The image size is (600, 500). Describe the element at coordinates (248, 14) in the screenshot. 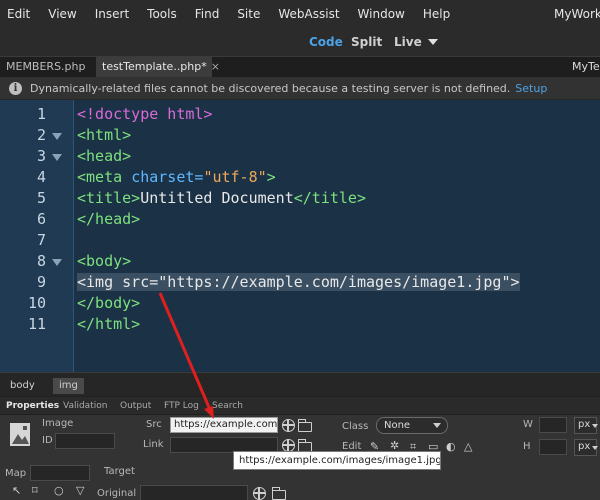

I see `menu-site: Site` at that location.